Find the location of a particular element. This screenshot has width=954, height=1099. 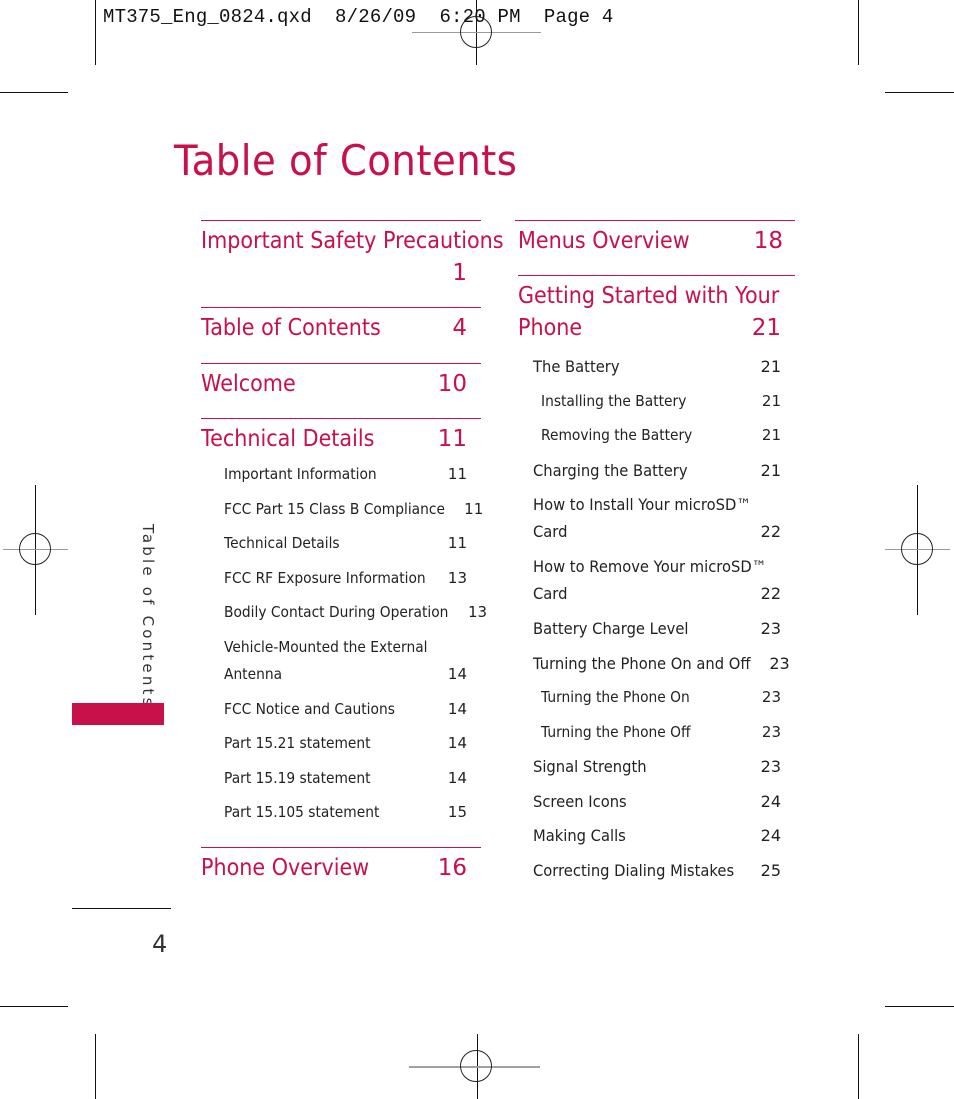

toc-item: The Battery 21 is located at coordinates (657, 374).